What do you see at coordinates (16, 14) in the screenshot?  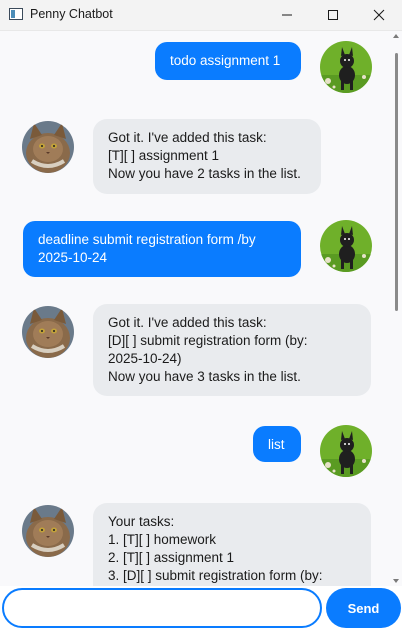 I see `app-icon` at bounding box center [16, 14].